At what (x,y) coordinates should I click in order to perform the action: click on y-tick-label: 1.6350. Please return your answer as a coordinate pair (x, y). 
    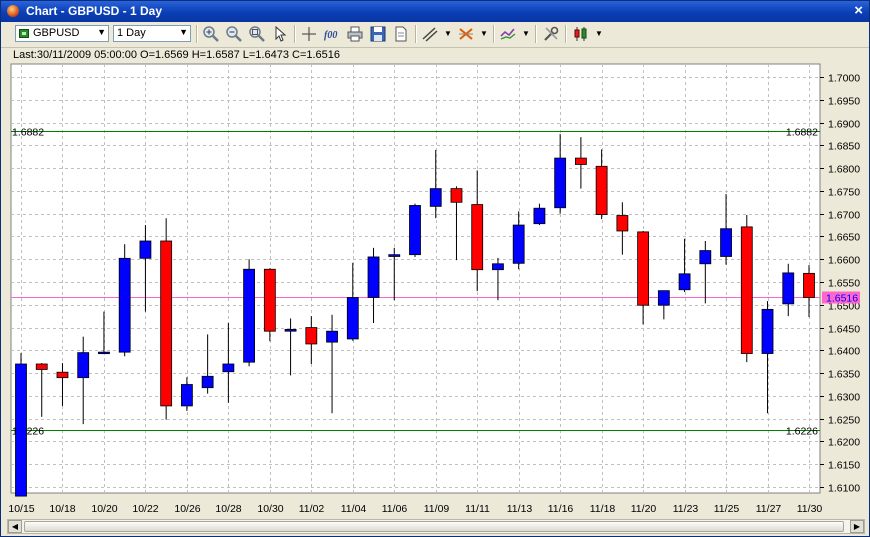
    Looking at the image, I should click on (844, 375).